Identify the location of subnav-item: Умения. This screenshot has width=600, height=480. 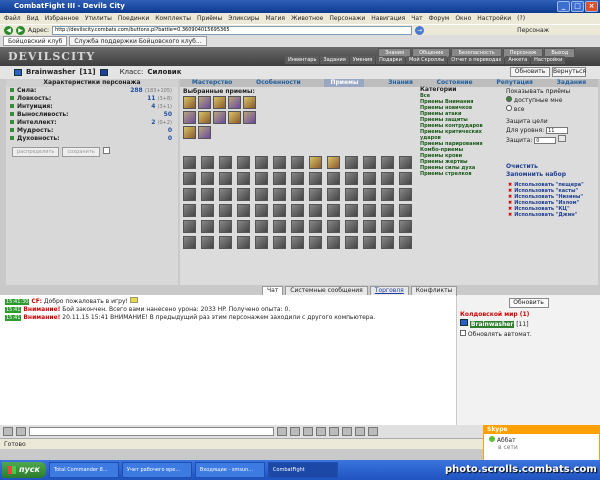
(362, 60).